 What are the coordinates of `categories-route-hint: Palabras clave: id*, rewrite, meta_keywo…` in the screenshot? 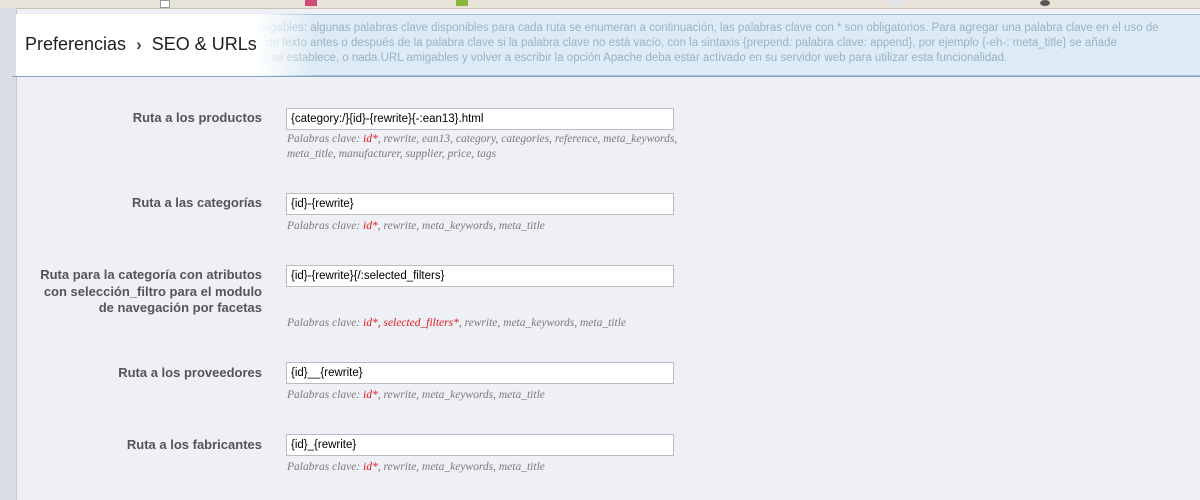 It's located at (416, 226).